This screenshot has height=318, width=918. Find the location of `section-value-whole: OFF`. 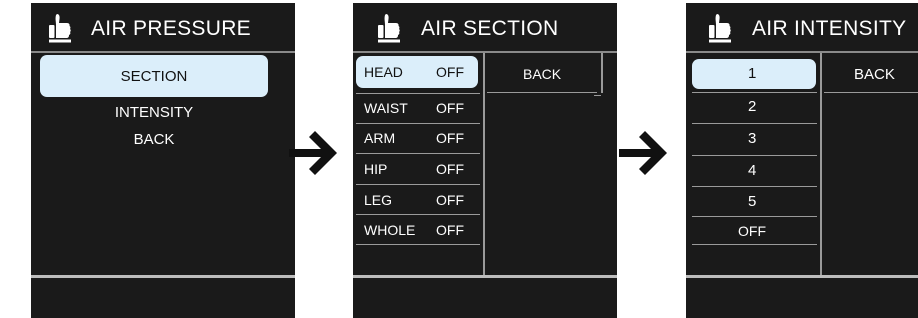

section-value-whole: OFF is located at coordinates (450, 230).